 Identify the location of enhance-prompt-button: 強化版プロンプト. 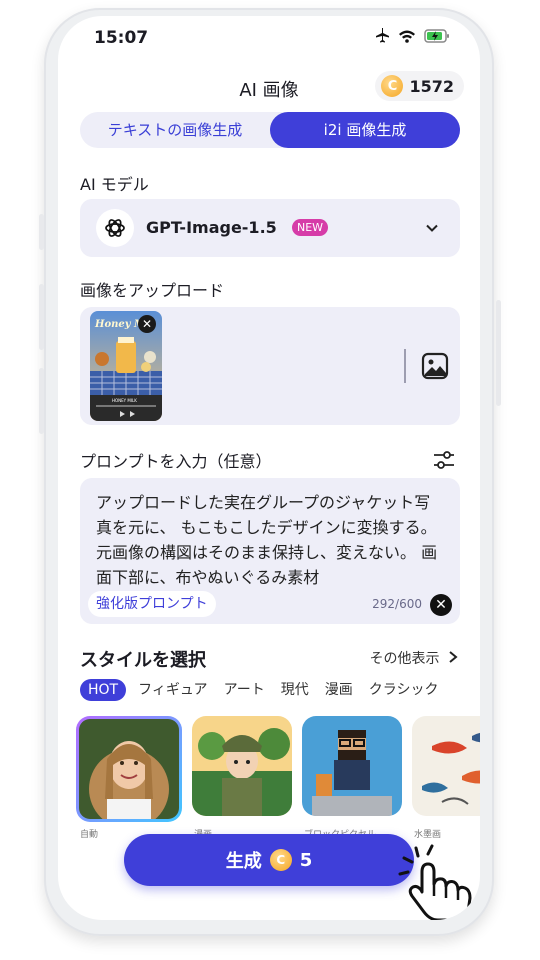
(152, 604).